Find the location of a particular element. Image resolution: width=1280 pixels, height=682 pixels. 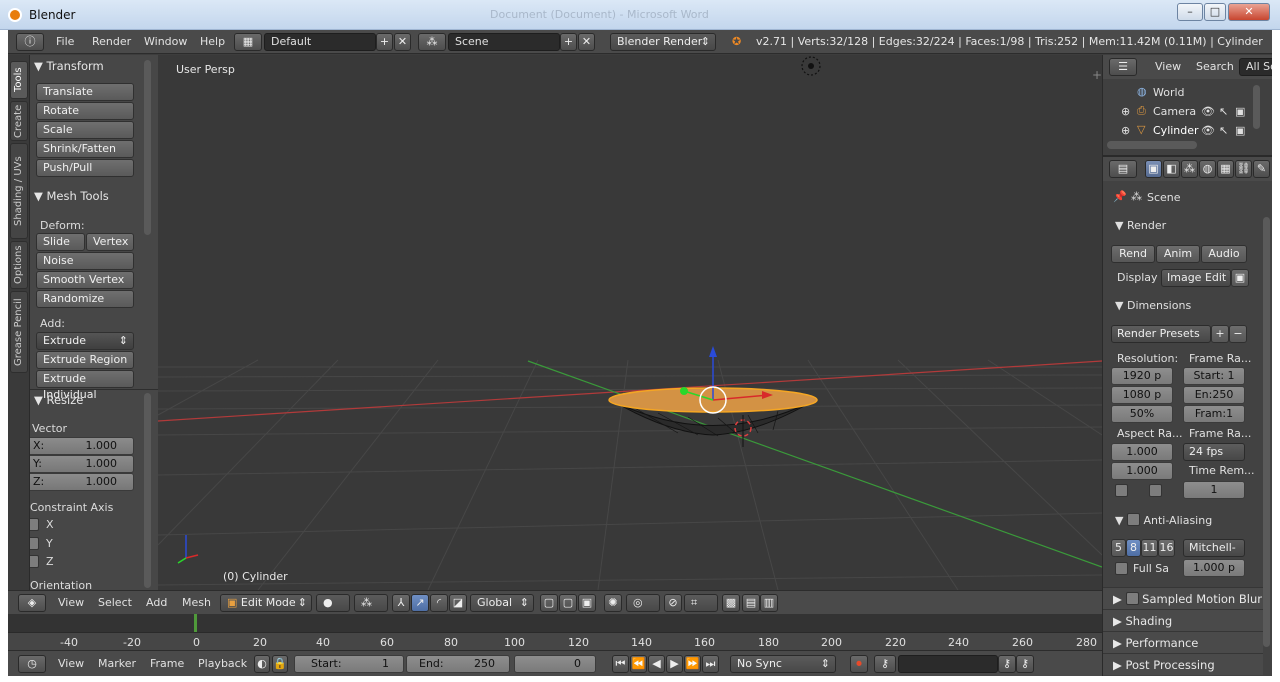

screen-layout-icon: ▦ is located at coordinates (248, 42).